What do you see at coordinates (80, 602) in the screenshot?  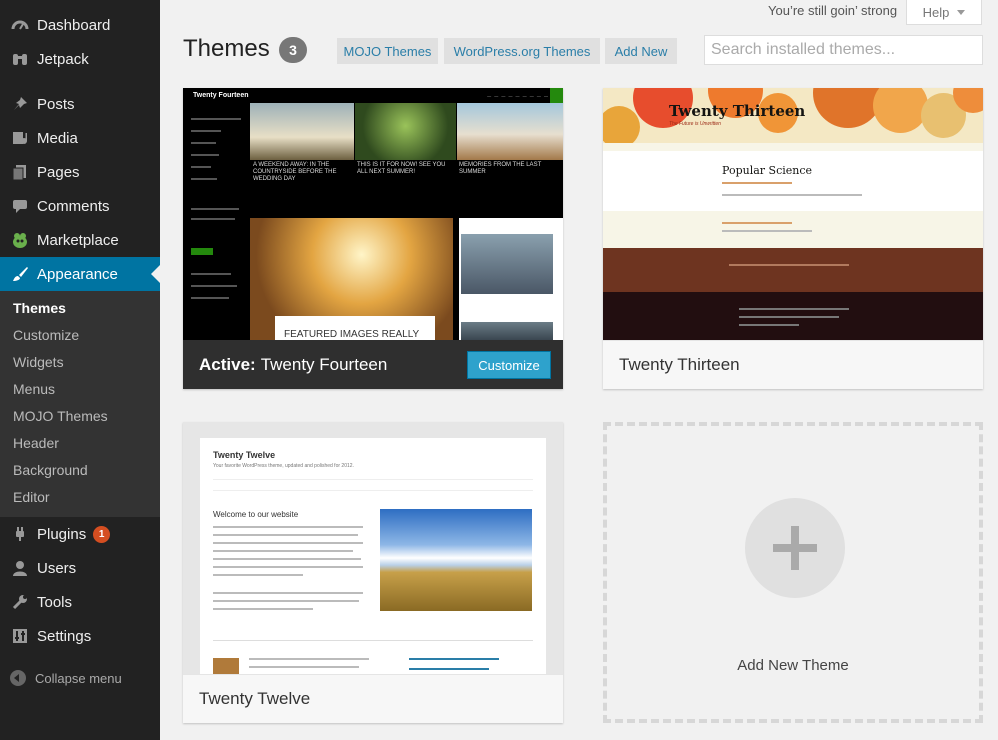 I see `menu-tools: Tools` at bounding box center [80, 602].